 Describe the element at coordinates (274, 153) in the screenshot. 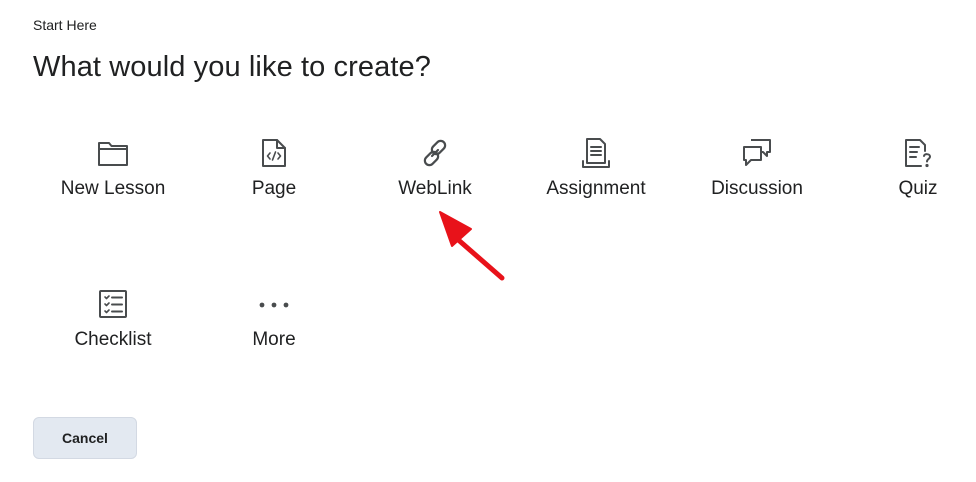

I see `code-file-icon` at that location.